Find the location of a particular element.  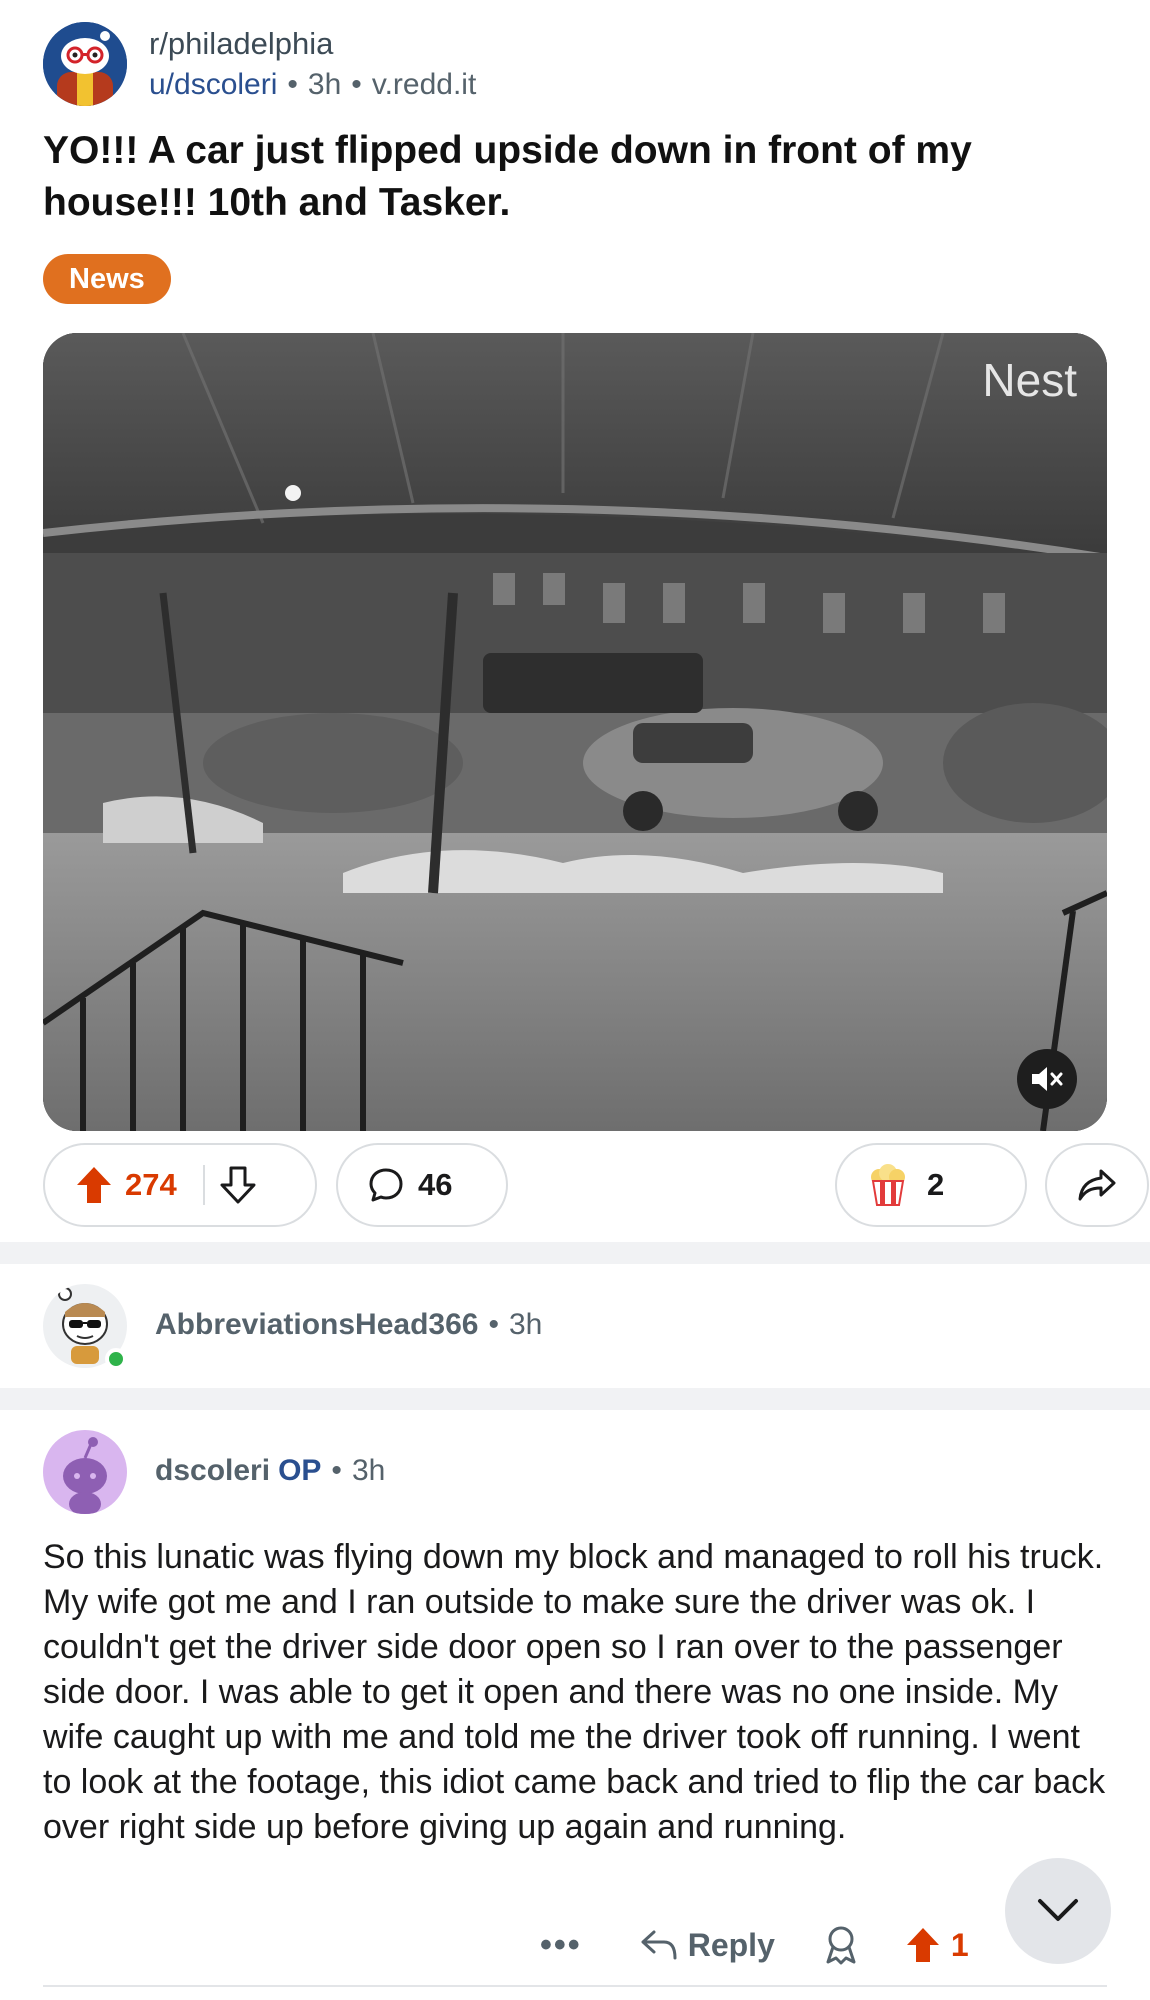

comment-author: AbbreviationsHead366 is located at coordinates (316, 1324).